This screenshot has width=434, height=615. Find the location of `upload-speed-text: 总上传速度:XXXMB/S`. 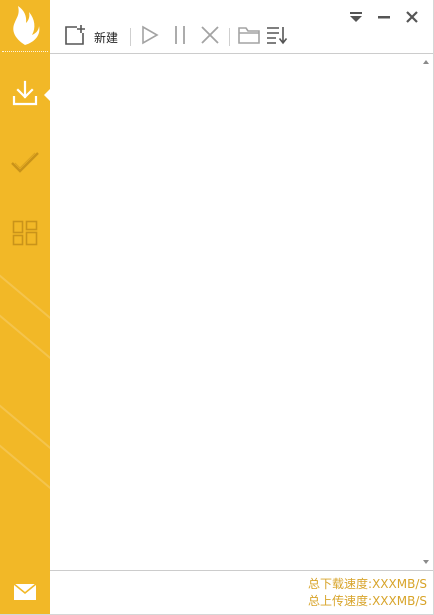

upload-speed-text: 总上传速度:XXXMB/S is located at coordinates (367, 601).